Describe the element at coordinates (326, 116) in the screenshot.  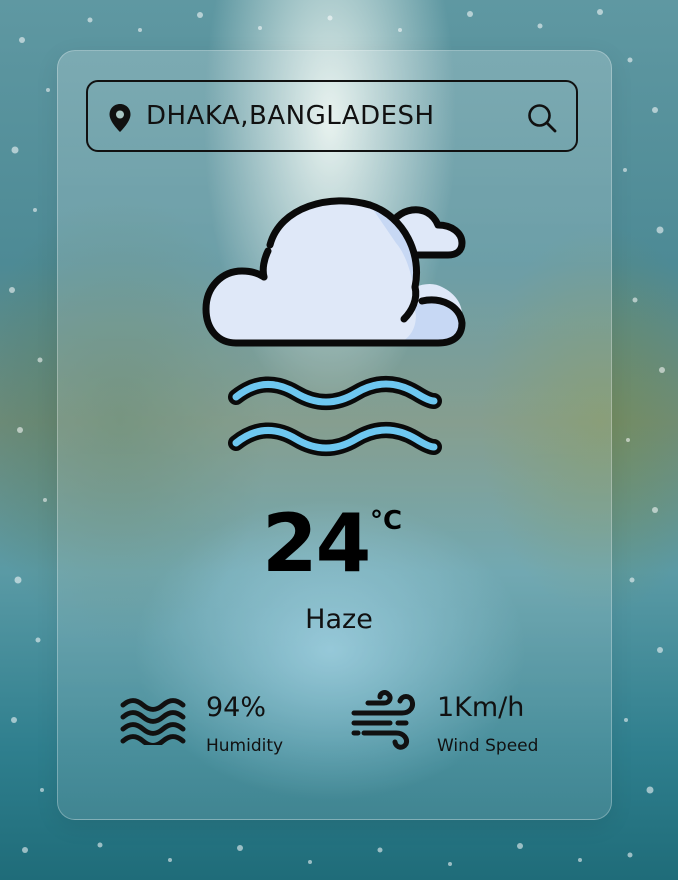
I see `city-search-input` at that location.